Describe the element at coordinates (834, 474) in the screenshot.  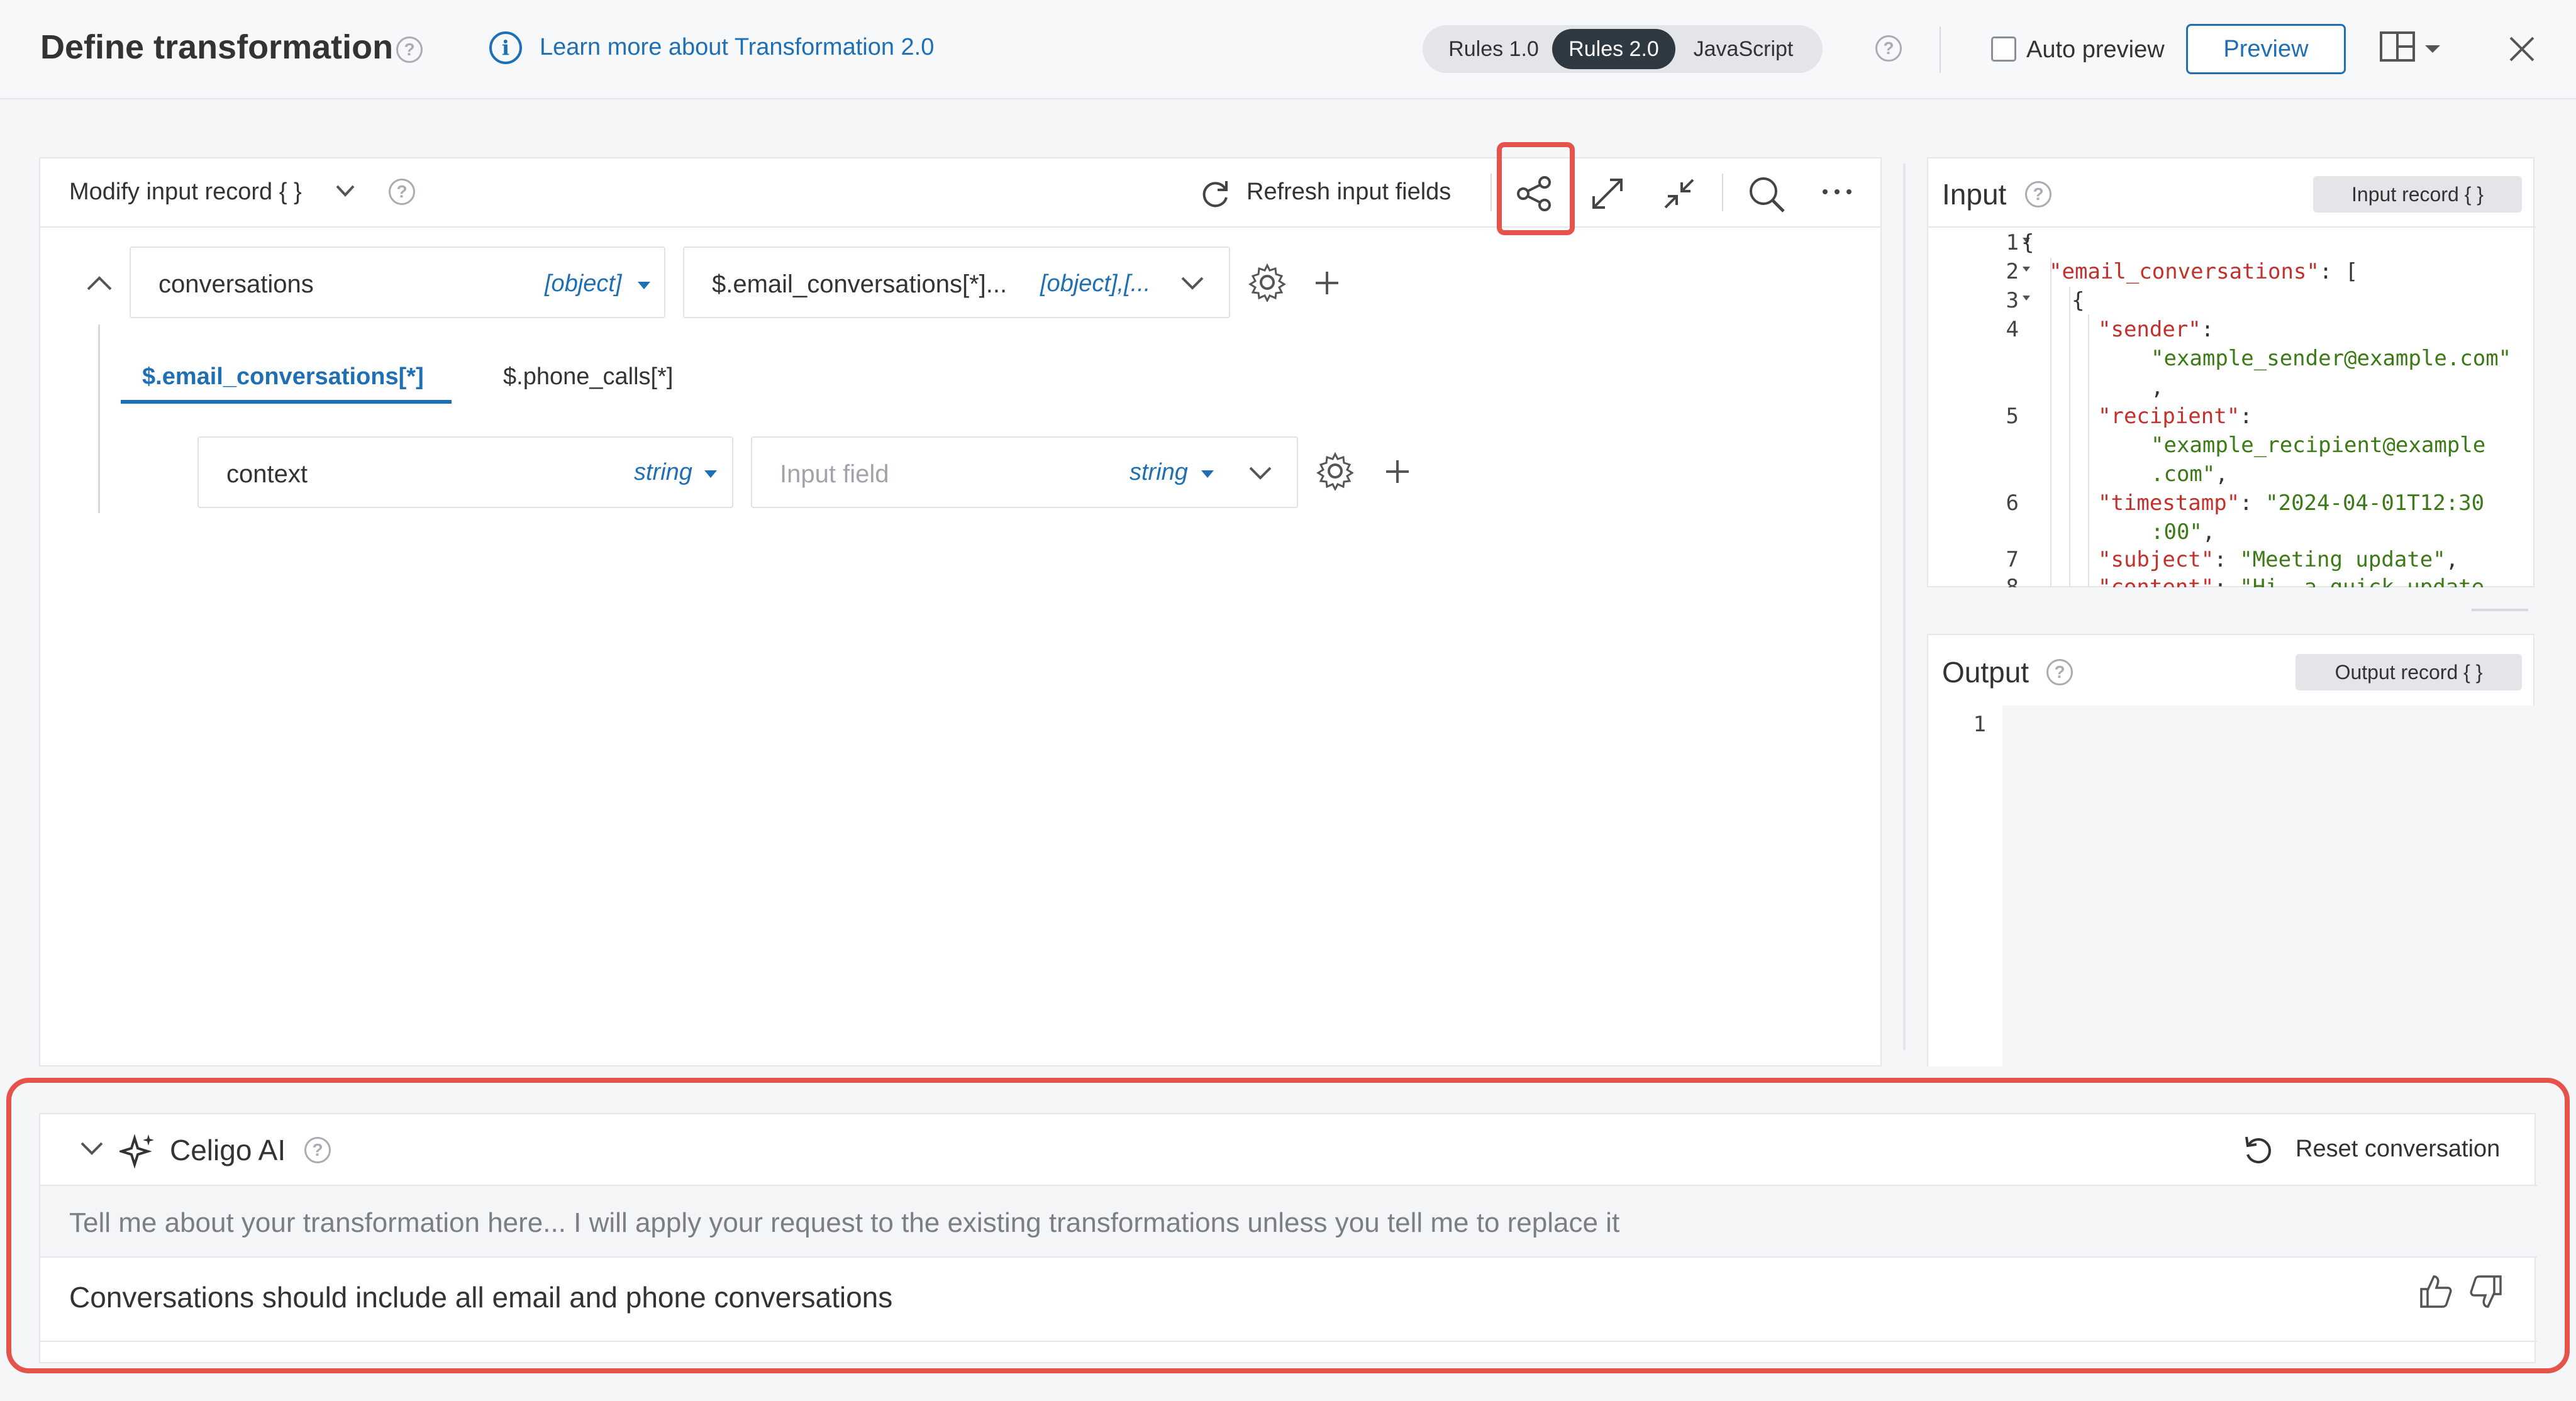
I see `child-source-placeholder: Input field` at that location.